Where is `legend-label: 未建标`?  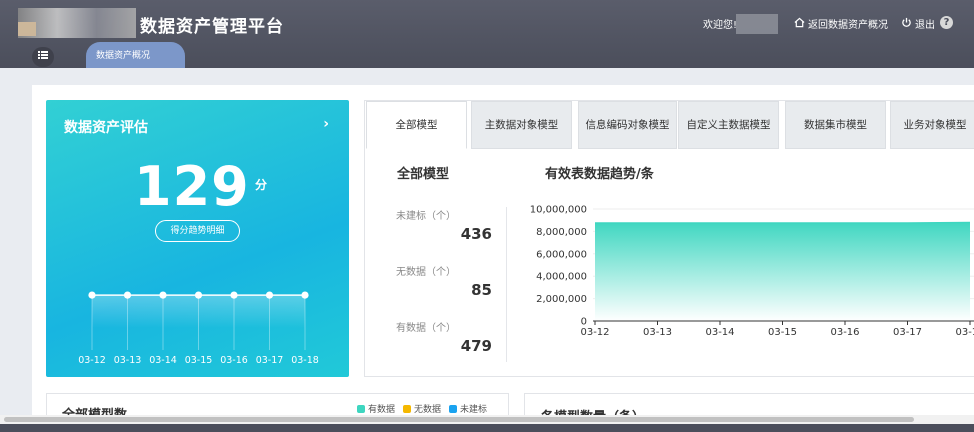 legend-label: 未建标 is located at coordinates (474, 410).